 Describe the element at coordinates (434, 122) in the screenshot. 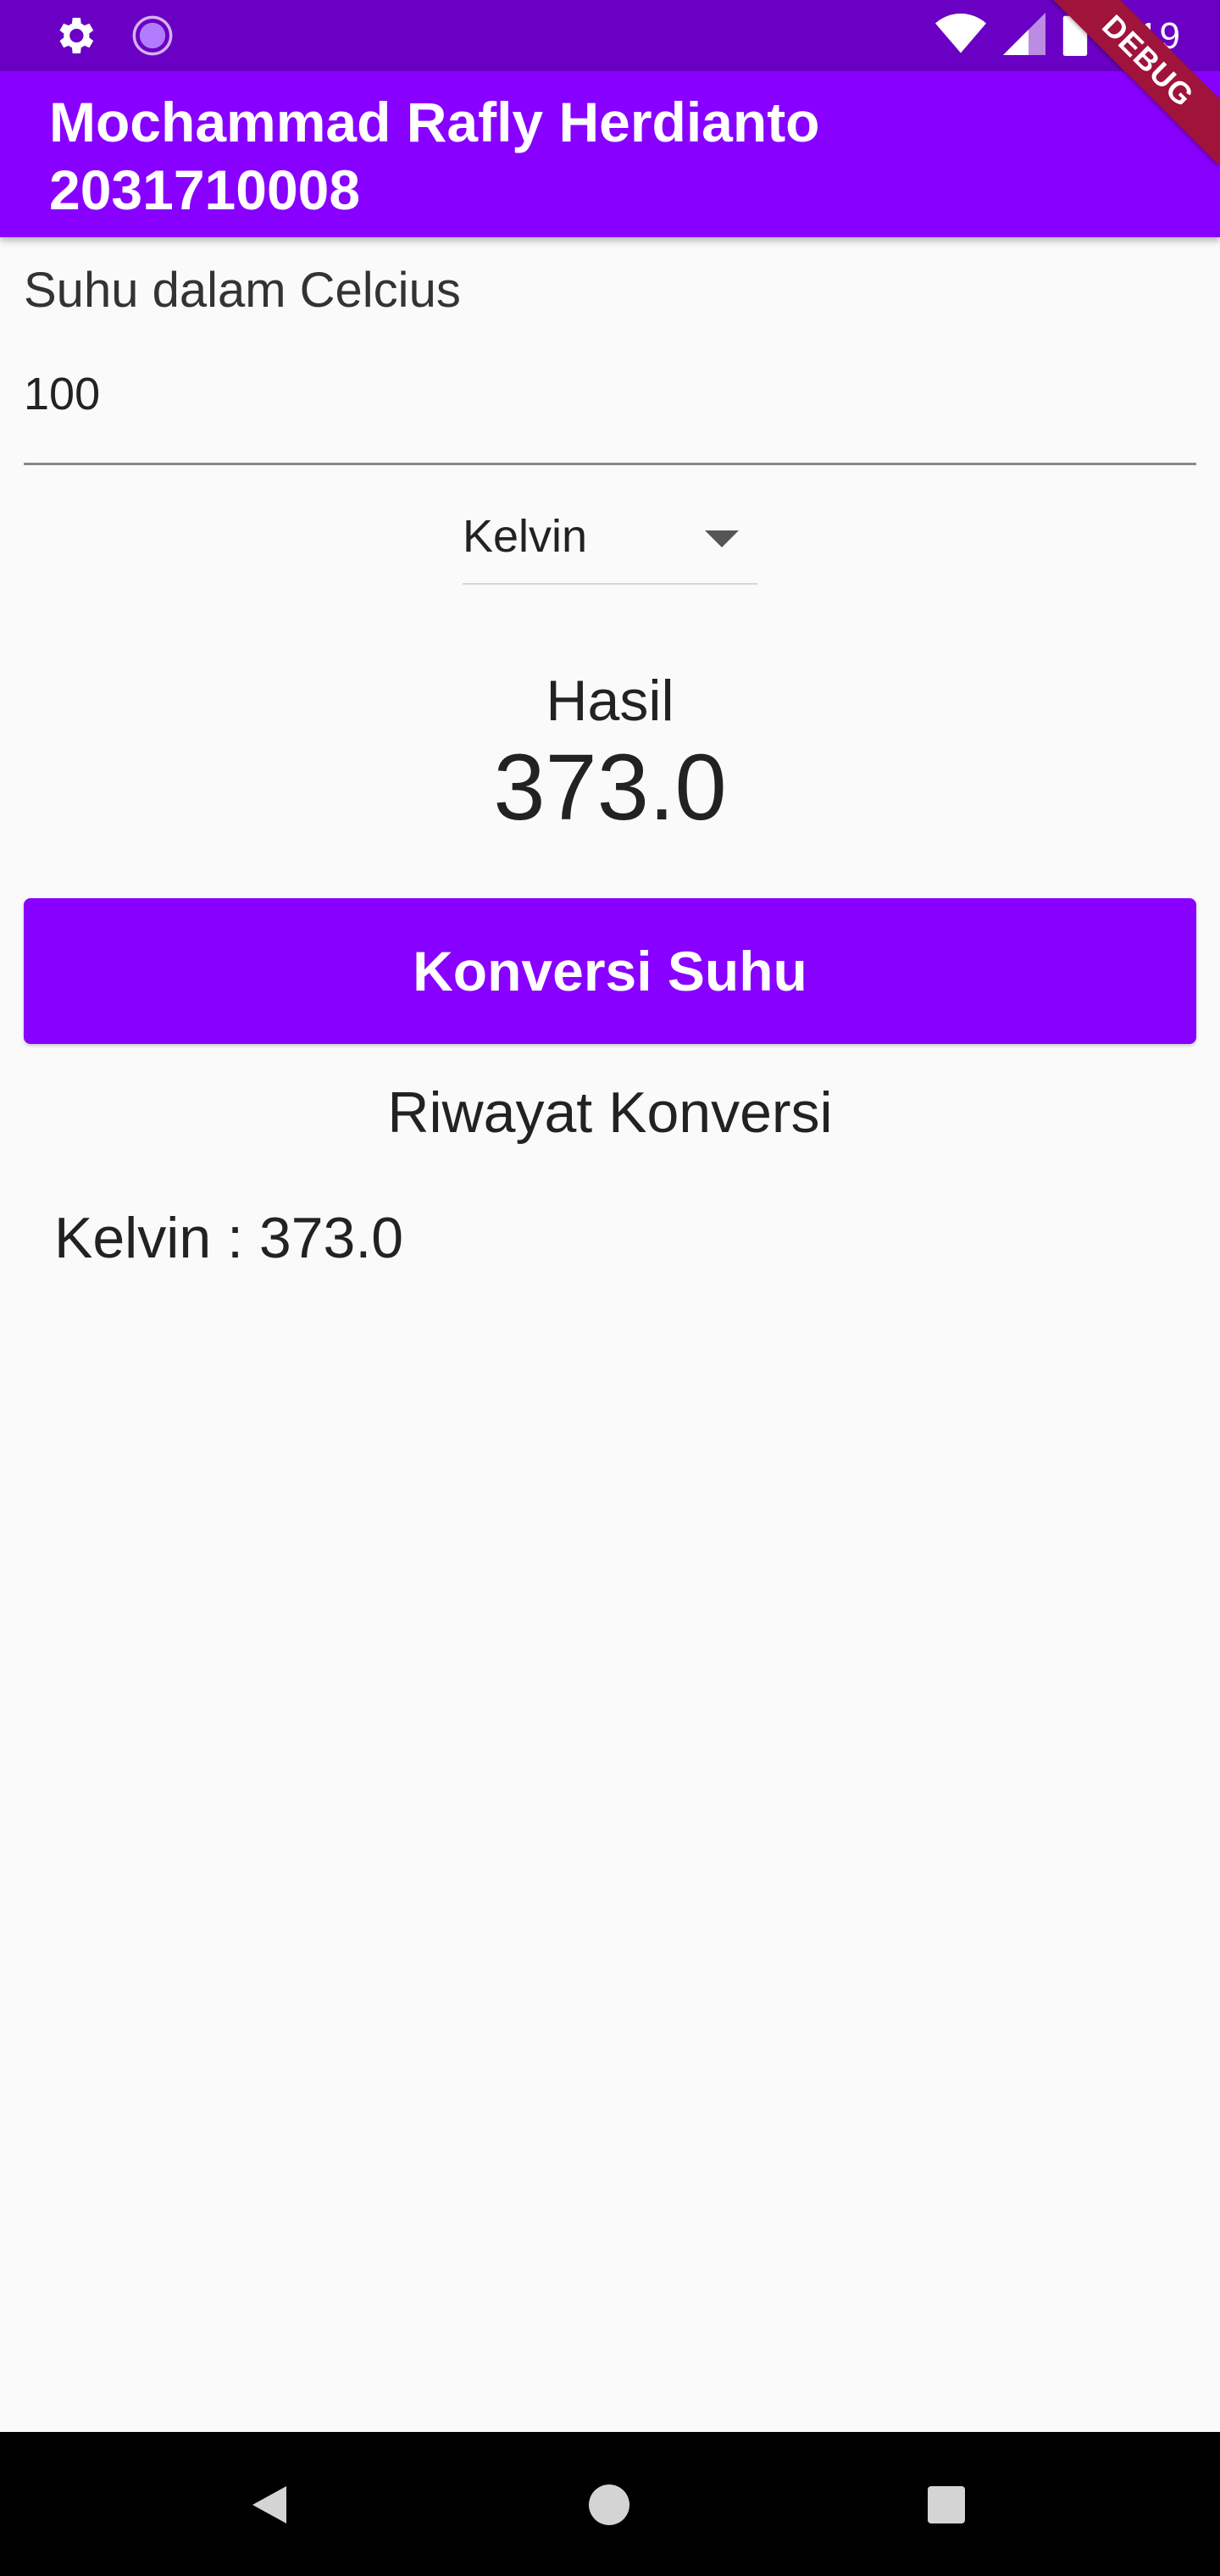

I see `app-title-line1: Mochammad Rafly Herdianto` at that location.